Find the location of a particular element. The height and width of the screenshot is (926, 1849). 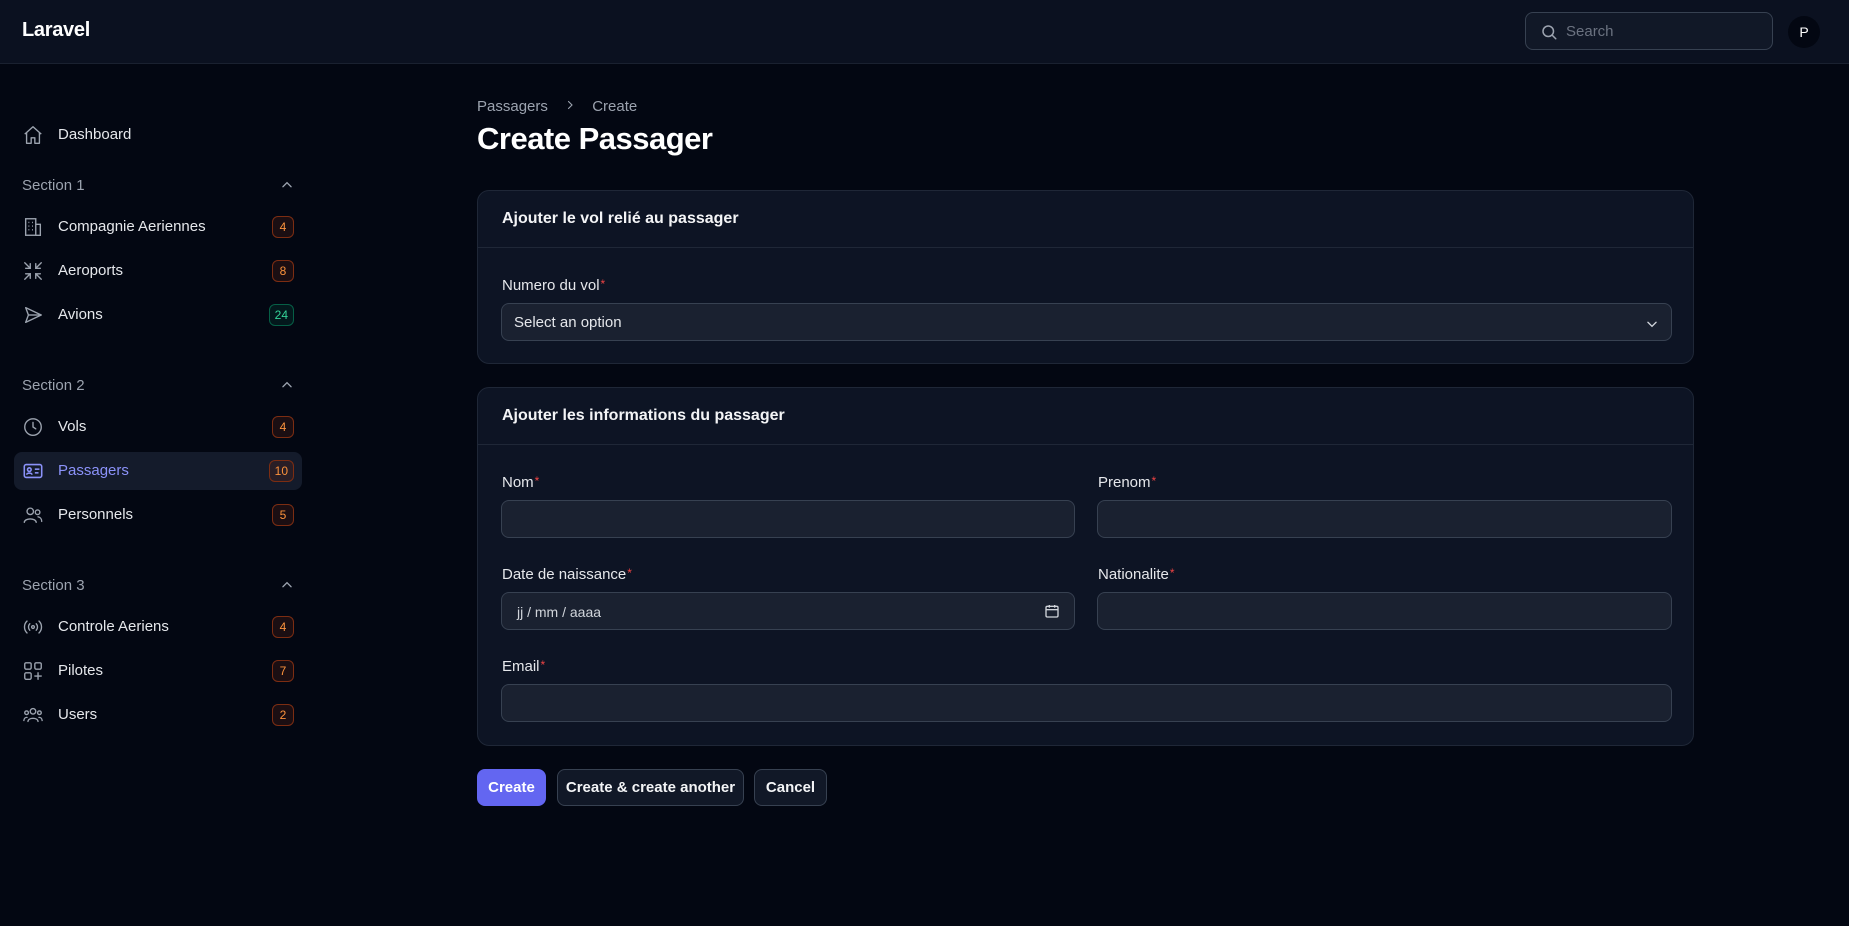

email-input is located at coordinates (1086, 703).